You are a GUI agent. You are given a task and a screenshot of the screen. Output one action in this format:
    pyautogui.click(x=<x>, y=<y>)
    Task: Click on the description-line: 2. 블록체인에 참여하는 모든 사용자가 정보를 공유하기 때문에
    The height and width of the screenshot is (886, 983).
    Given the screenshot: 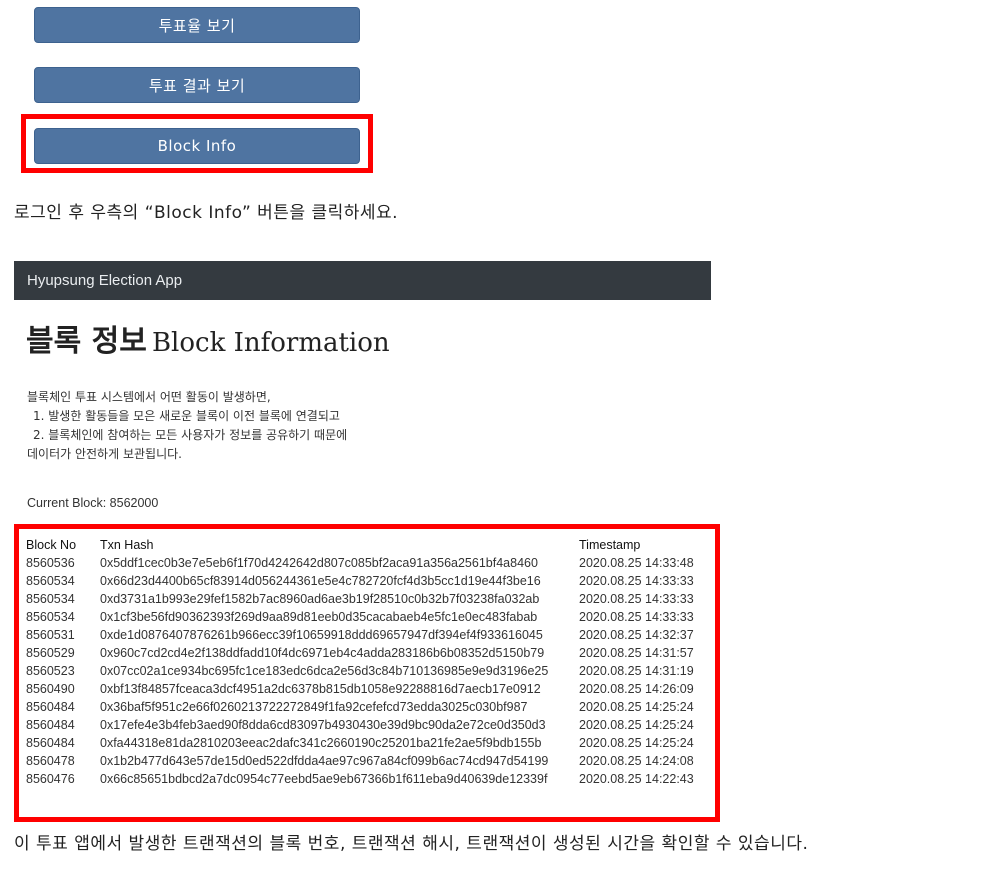 What is the action you would take?
    pyautogui.click(x=190, y=435)
    